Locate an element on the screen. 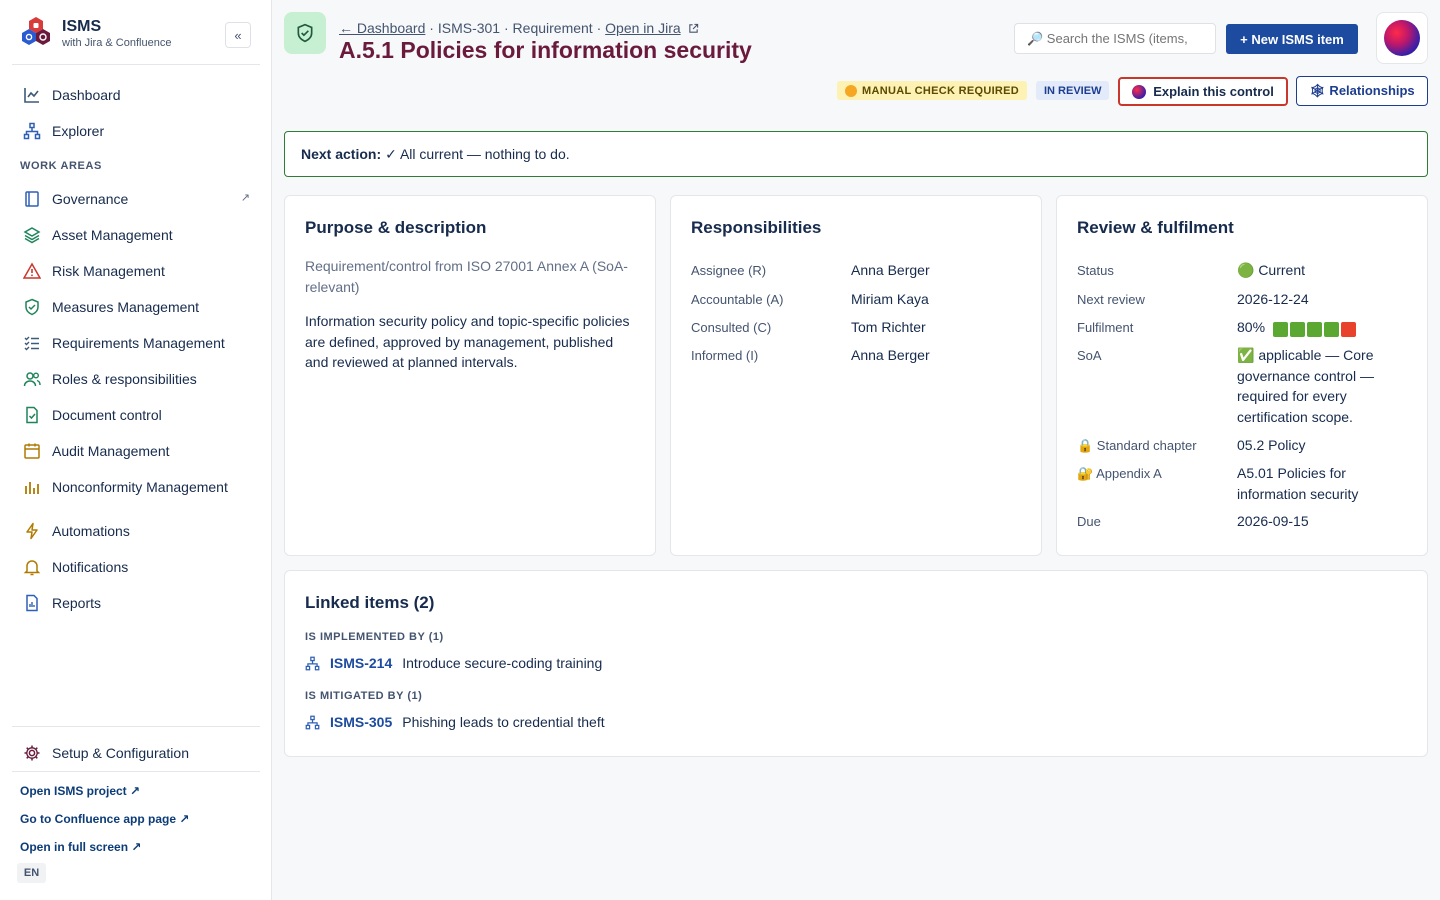  nav-automations: Automations is located at coordinates (136, 531).